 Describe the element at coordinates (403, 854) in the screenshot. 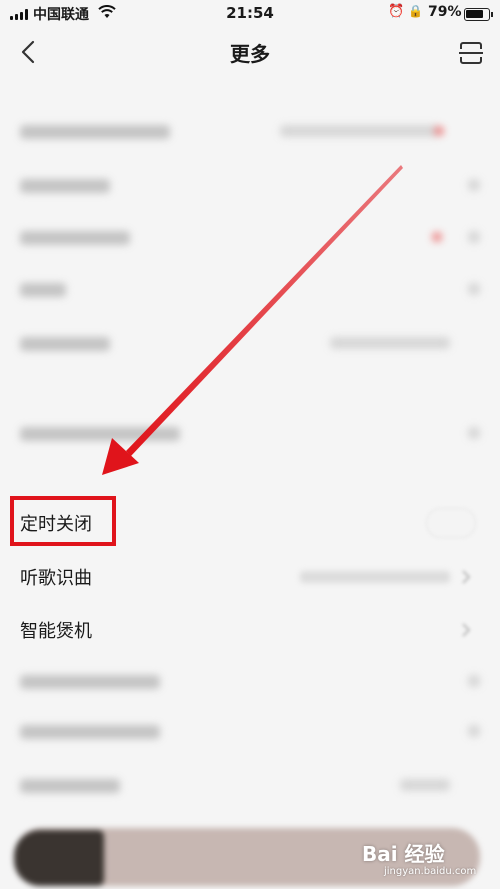

I see `watermark-main: Bai 经验` at that location.